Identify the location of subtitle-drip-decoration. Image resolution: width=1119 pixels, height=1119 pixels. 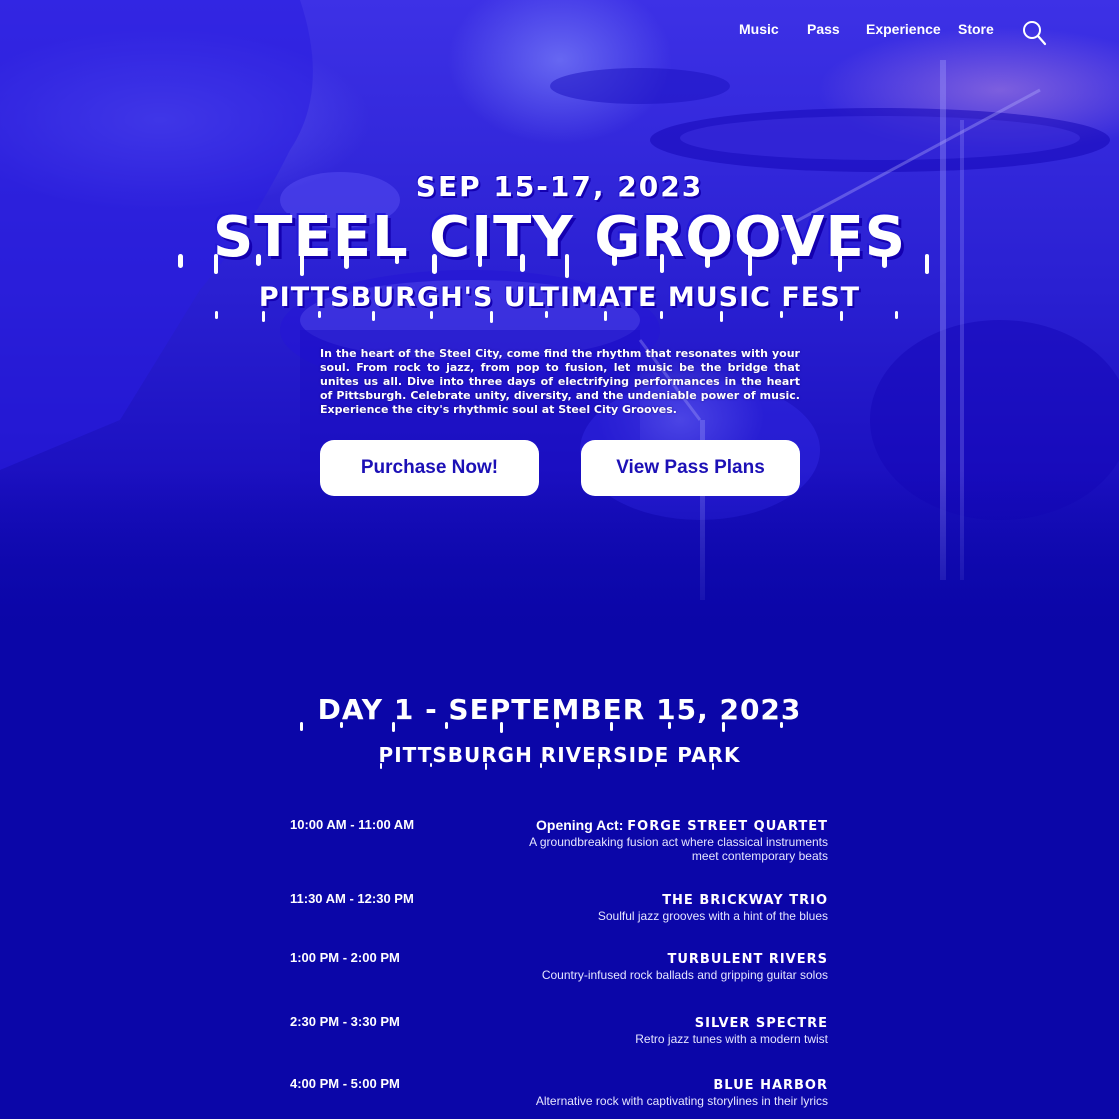
(556, 317).